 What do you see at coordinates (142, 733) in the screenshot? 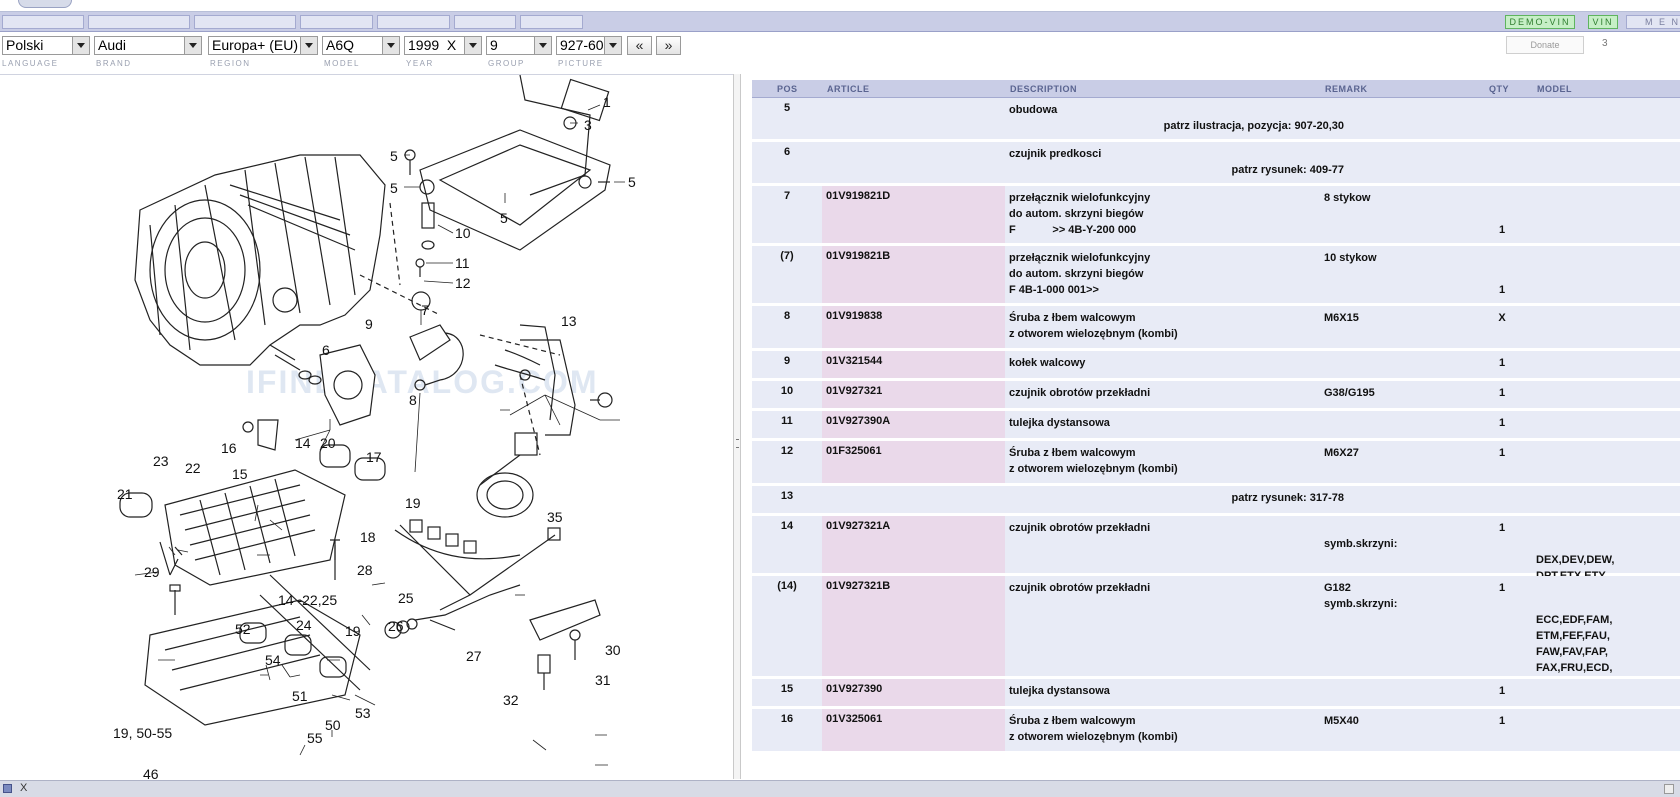
I see `callout-19-50-55: 19, 50-55` at bounding box center [142, 733].